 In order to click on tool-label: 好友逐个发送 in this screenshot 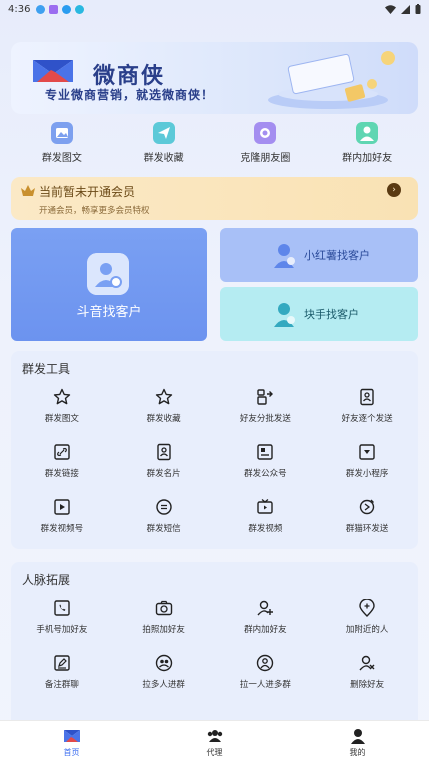, I will do `click(367, 419)`.